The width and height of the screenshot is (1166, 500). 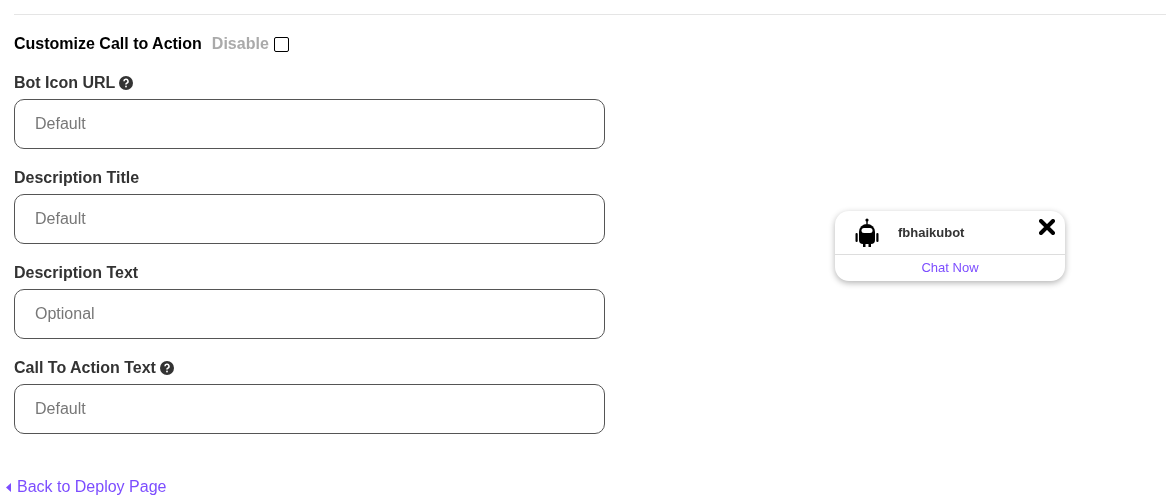 I want to click on close-icon, so click(x=1047, y=227).